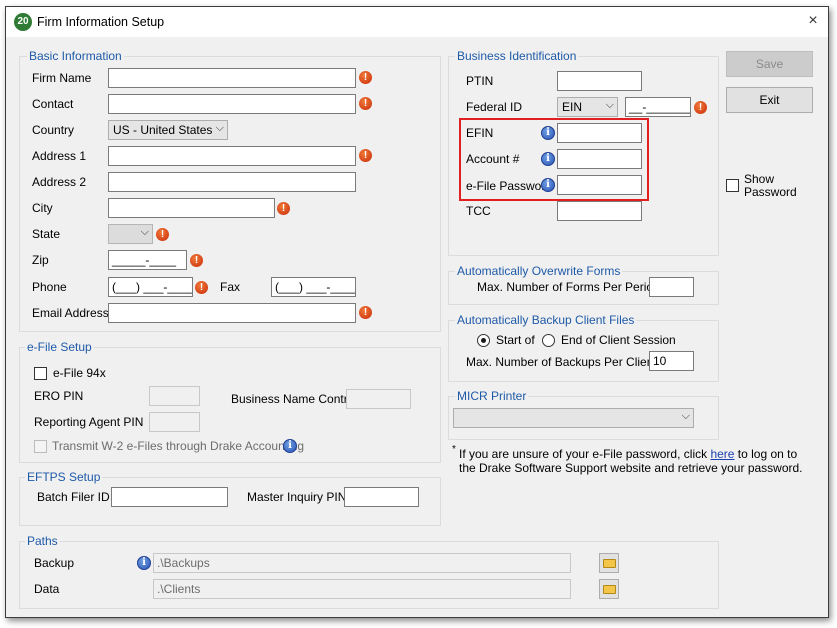 The width and height of the screenshot is (837, 628). Describe the element at coordinates (362, 589) in the screenshot. I see `data-path-field: .\Clients` at that location.